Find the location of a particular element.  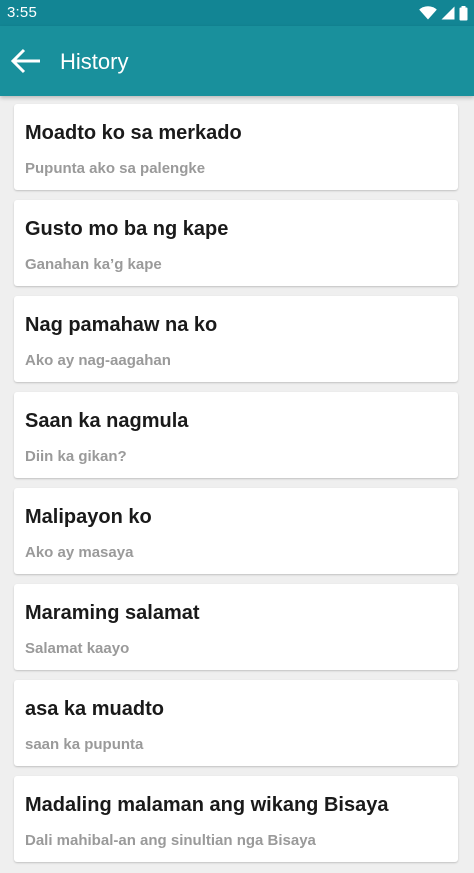

history-phrase: Malipayon ko is located at coordinates (88, 517).